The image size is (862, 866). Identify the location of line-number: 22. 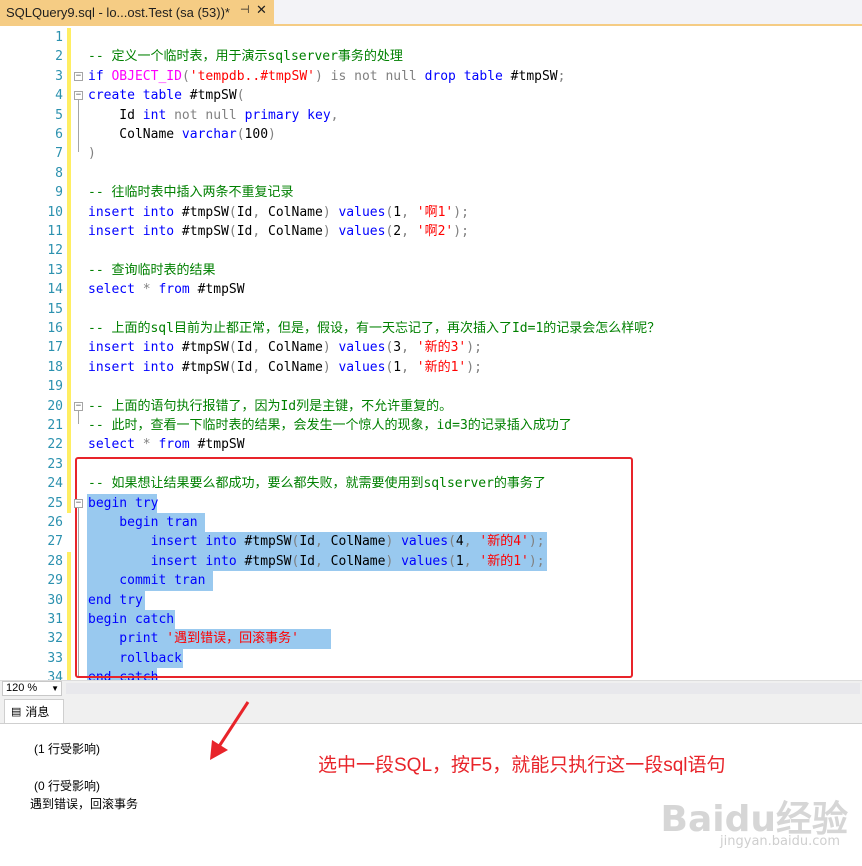
(55, 445).